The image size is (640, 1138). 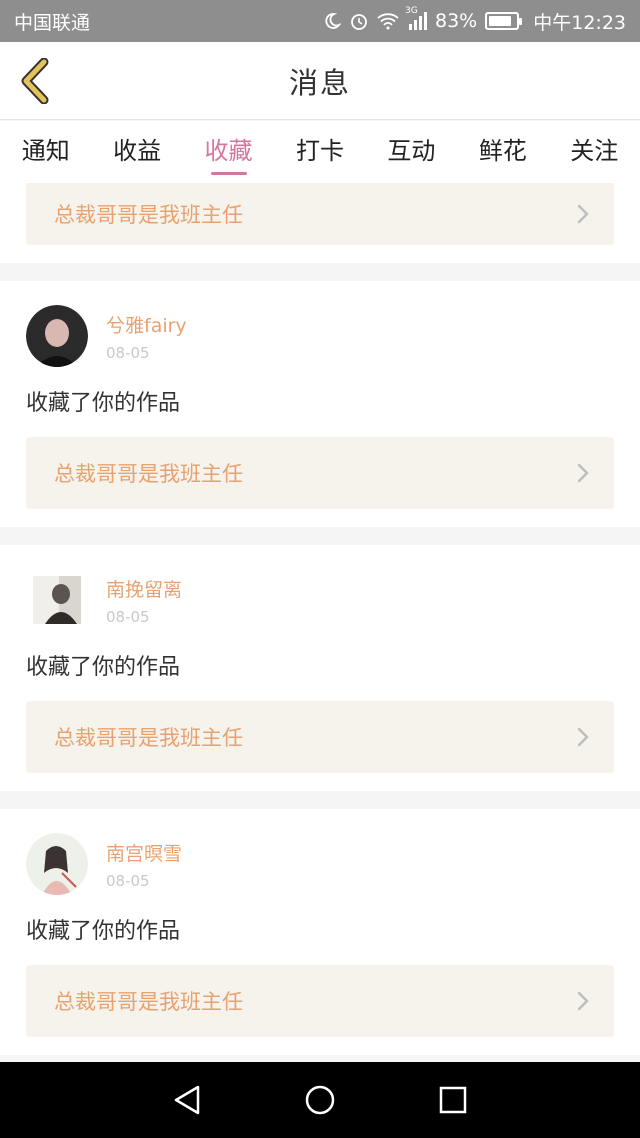 What do you see at coordinates (416, 18) in the screenshot?
I see `signal-icon: 3G` at bounding box center [416, 18].